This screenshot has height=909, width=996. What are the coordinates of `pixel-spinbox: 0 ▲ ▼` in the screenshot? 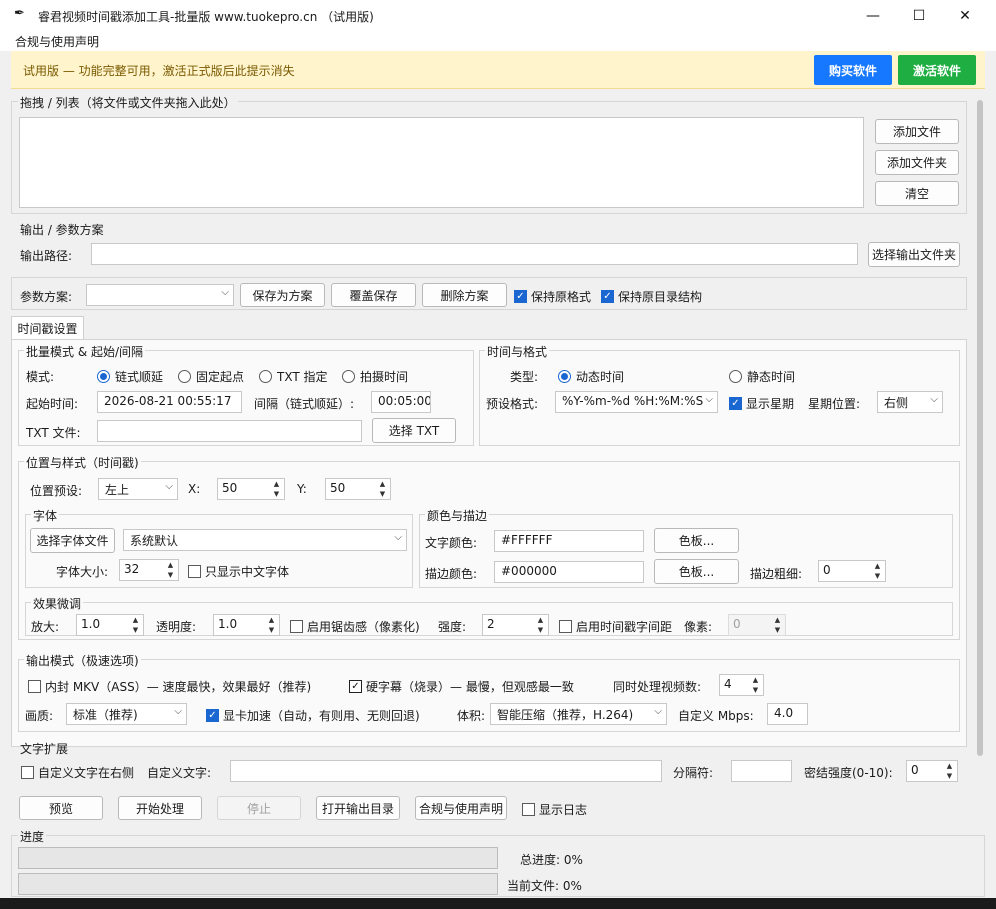 It's located at (757, 625).